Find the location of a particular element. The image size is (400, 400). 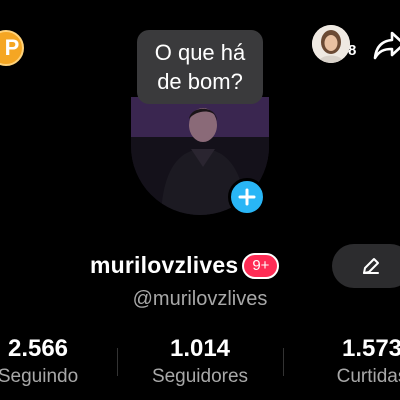

likes-count: 1.573 is located at coordinates (370, 348).